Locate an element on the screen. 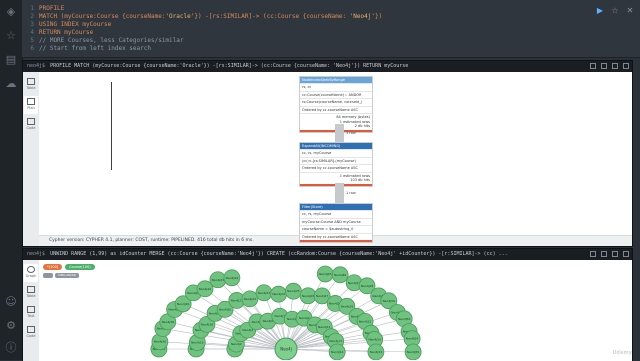 The width and height of the screenshot is (640, 361). play-icon: ▶ is located at coordinates (600, 10).